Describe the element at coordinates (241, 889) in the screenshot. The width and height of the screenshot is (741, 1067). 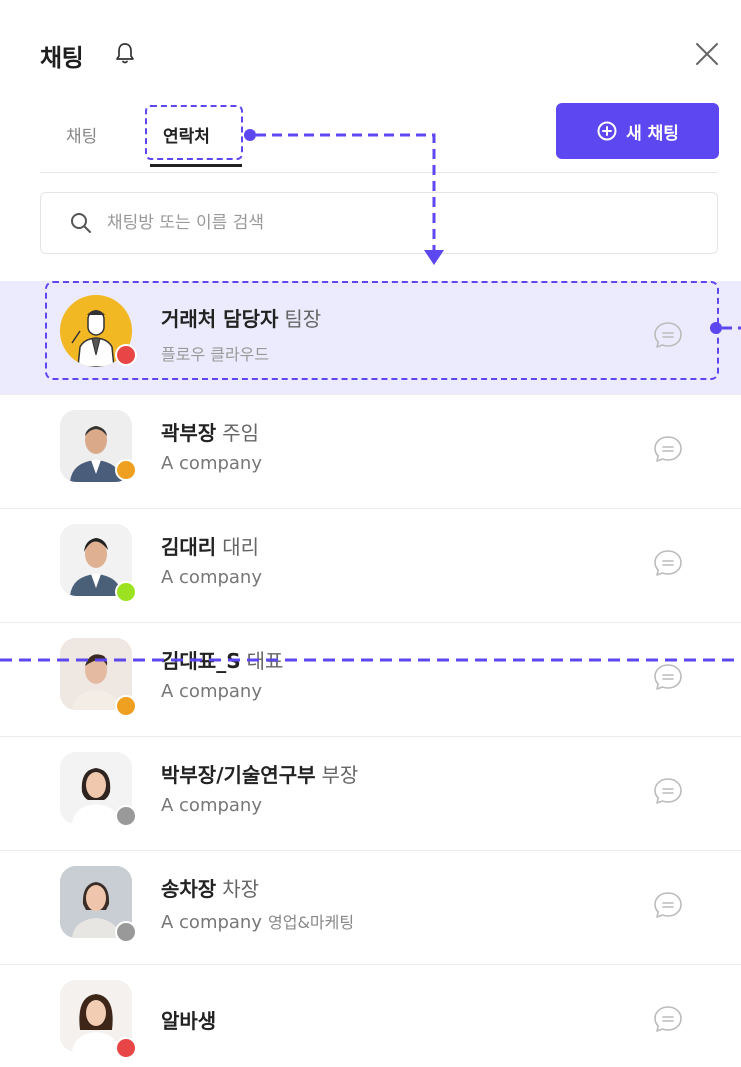
I see `contact-title: 차장` at that location.